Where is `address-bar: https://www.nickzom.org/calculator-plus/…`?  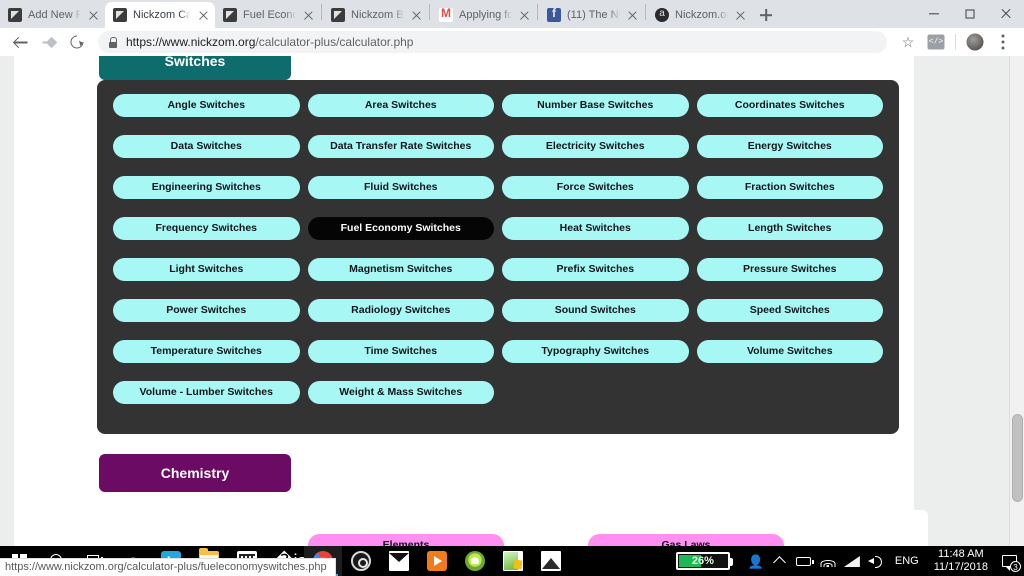
address-bar: https://www.nickzom.org/calculator-plus/… is located at coordinates (492, 42).